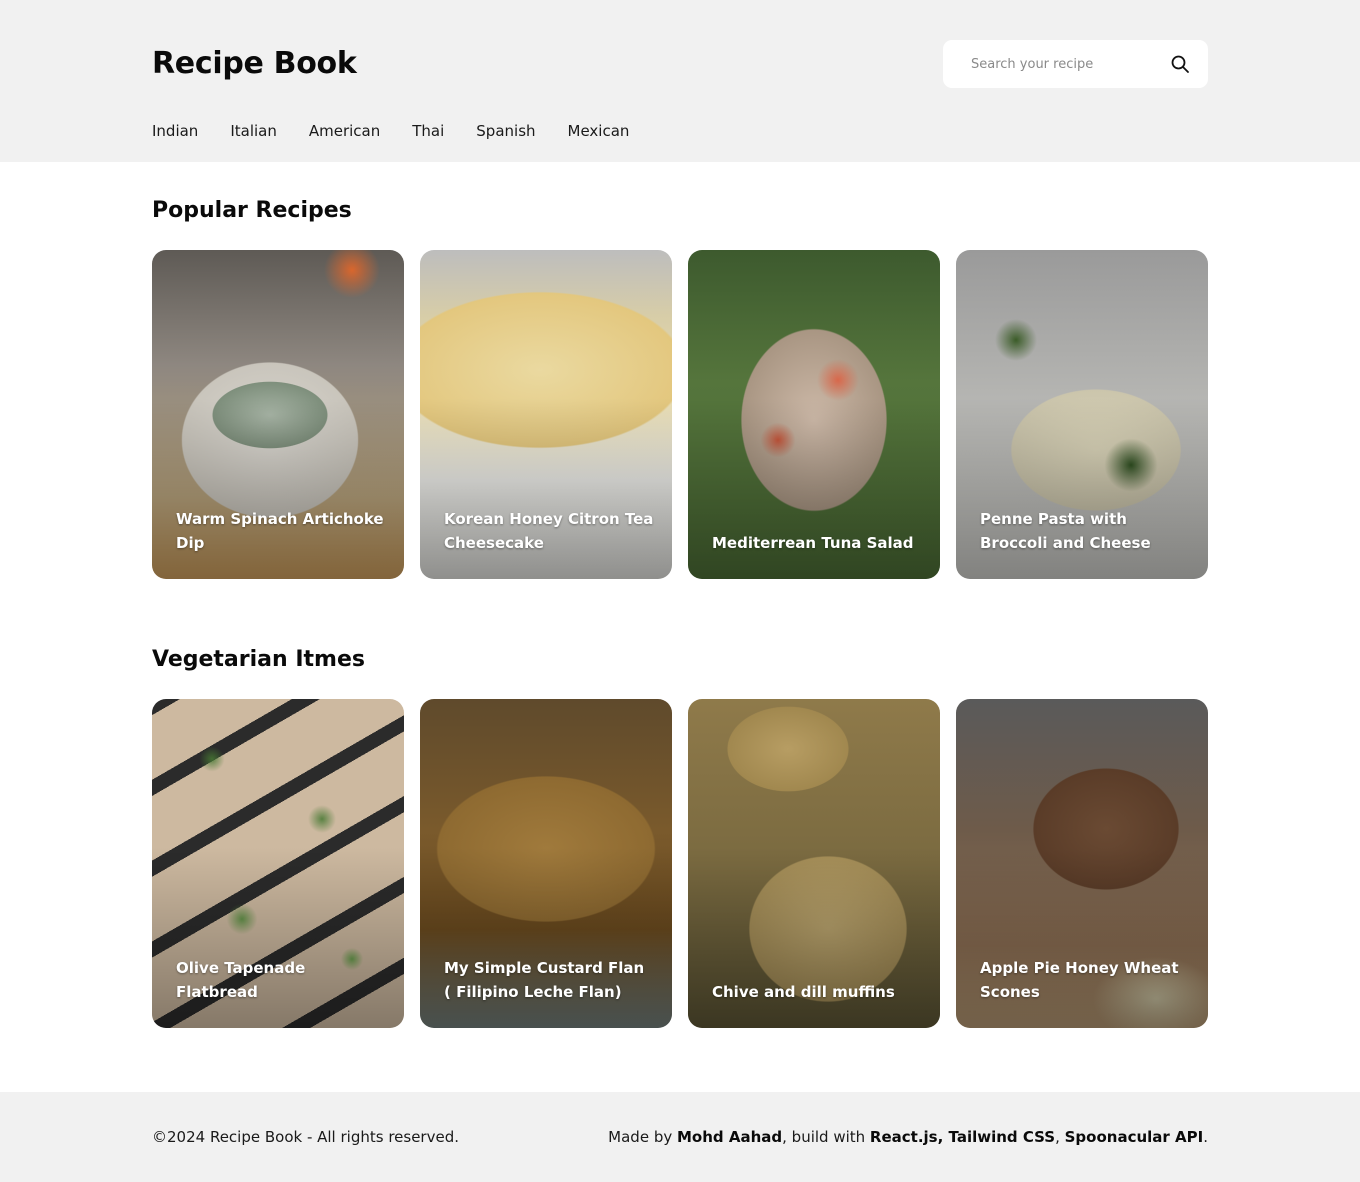 The image size is (1360, 1182). What do you see at coordinates (253, 131) in the screenshot?
I see `nav-item-italian: Italian` at bounding box center [253, 131].